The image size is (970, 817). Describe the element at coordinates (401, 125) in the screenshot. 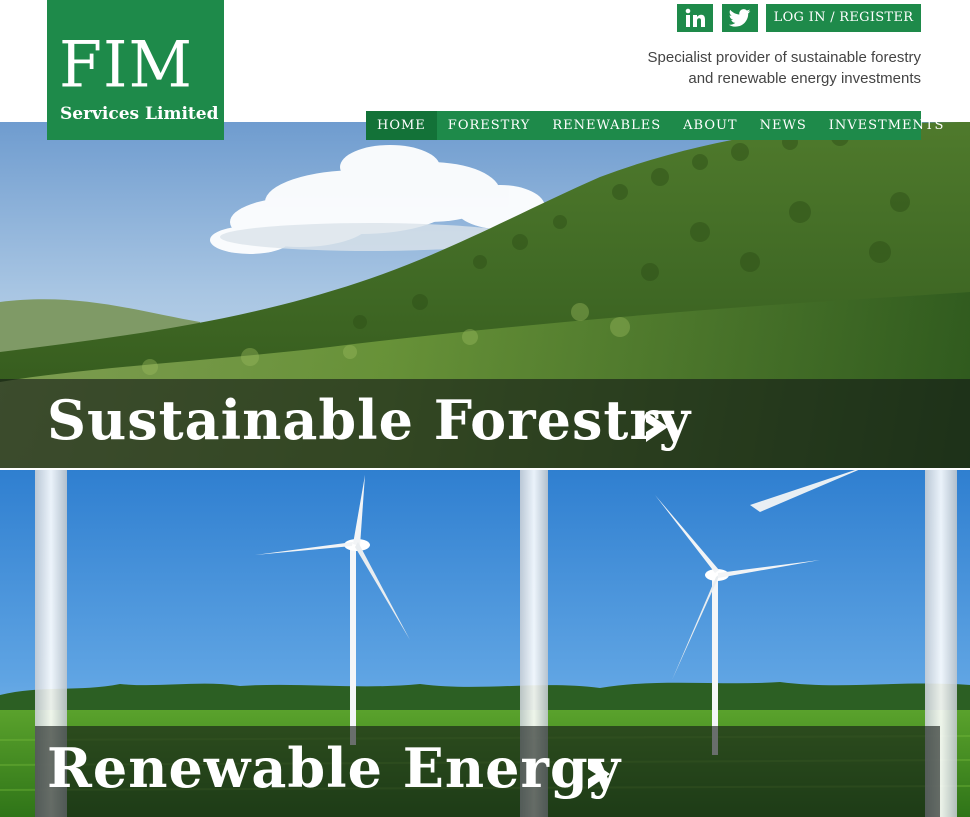

I see `nav-item-home: HOME` at that location.